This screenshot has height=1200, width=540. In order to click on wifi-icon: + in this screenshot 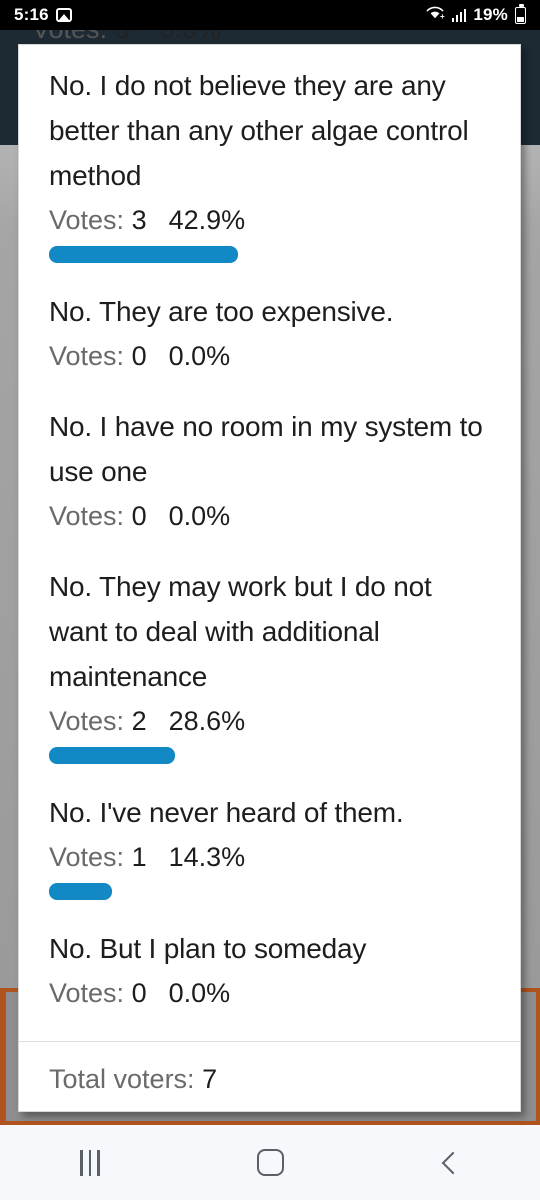, I will do `click(435, 15)`.